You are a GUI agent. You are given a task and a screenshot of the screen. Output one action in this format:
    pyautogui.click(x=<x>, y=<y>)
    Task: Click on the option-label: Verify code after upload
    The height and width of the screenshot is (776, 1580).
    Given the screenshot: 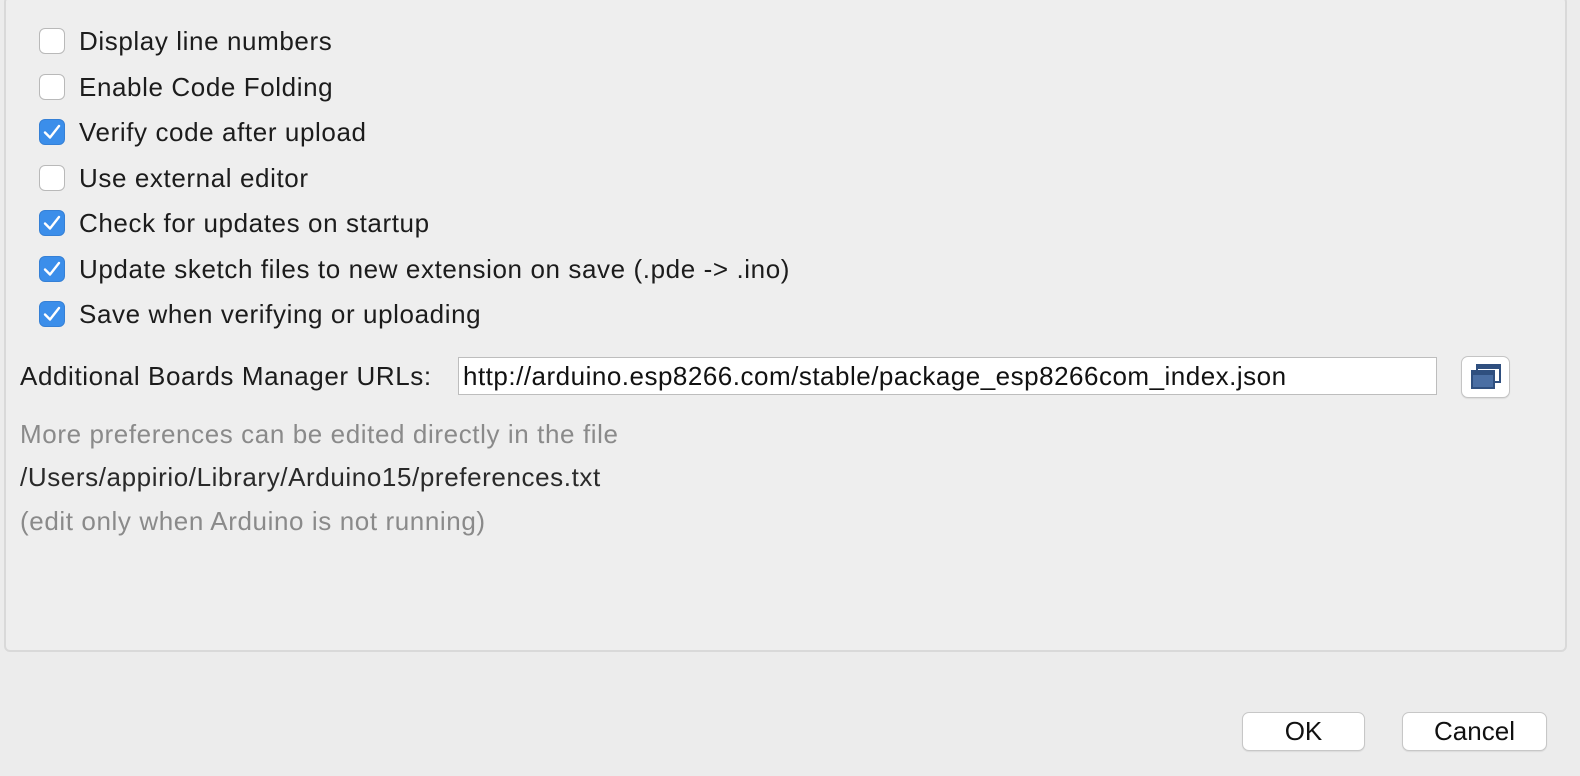 What is the action you would take?
    pyautogui.click(x=223, y=131)
    